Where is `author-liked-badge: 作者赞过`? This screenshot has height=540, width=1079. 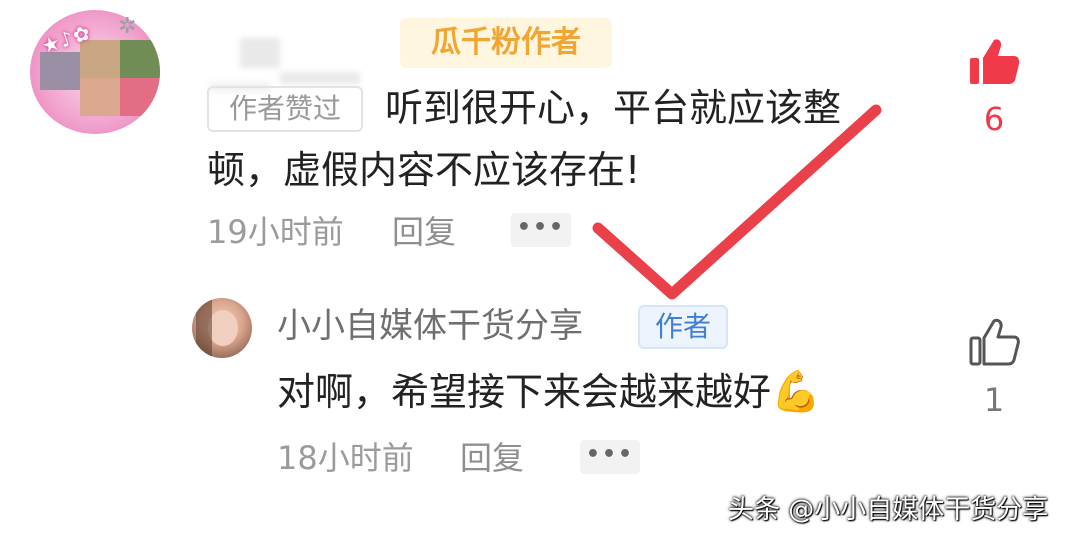
author-liked-badge: 作者赞过 is located at coordinates (285, 109).